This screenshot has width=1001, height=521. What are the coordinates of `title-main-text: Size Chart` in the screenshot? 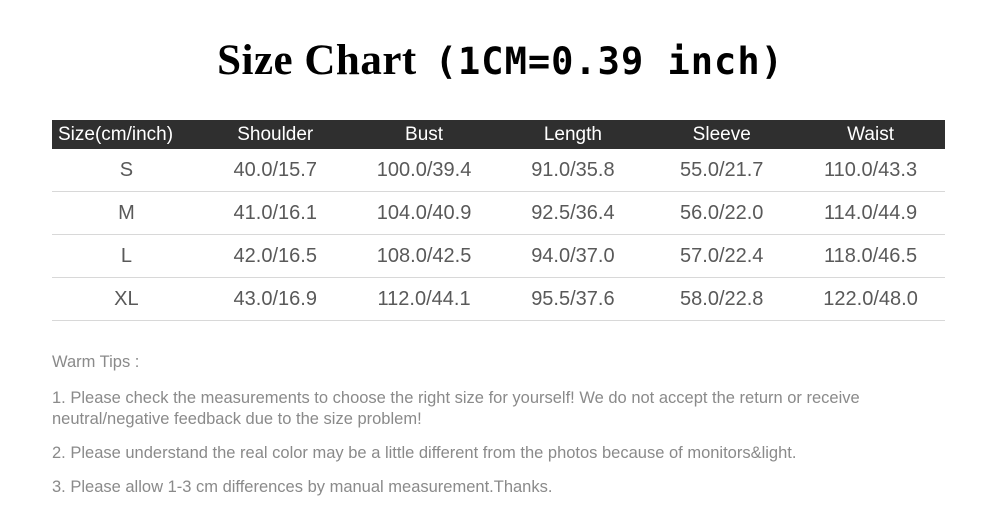 It's located at (317, 60).